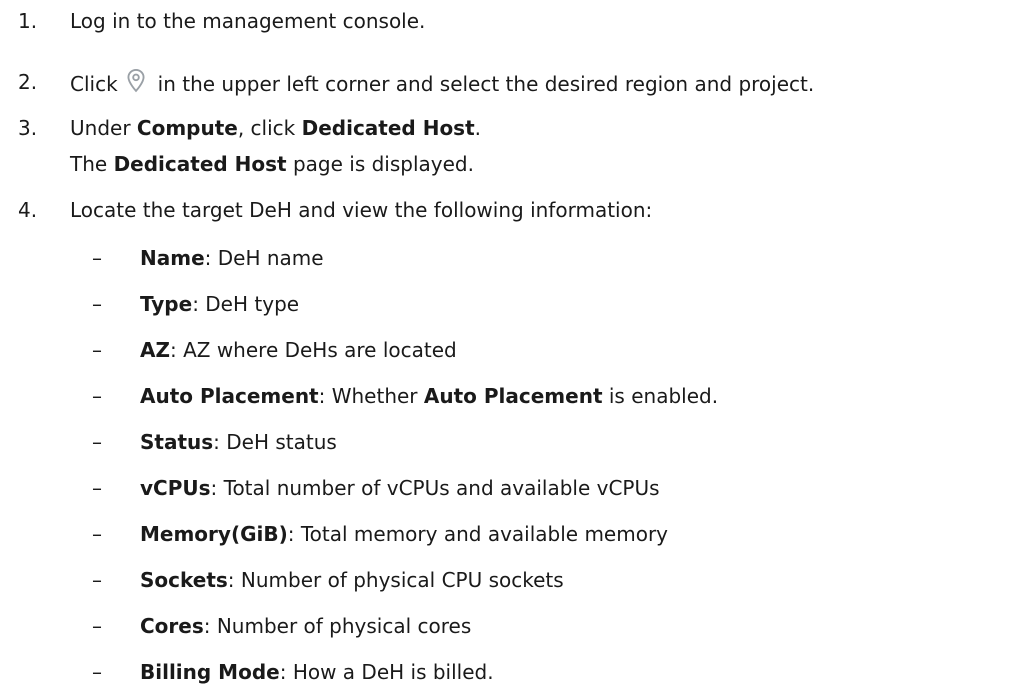 This screenshot has width=1031, height=696. What do you see at coordinates (337, 626) in the screenshot?
I see `field-desc: : Number of physical cores` at bounding box center [337, 626].